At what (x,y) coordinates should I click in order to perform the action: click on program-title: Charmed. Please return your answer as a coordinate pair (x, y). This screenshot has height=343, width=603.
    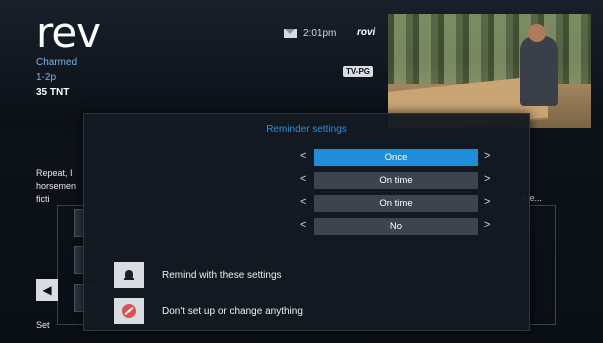
    Looking at the image, I should click on (57, 62).